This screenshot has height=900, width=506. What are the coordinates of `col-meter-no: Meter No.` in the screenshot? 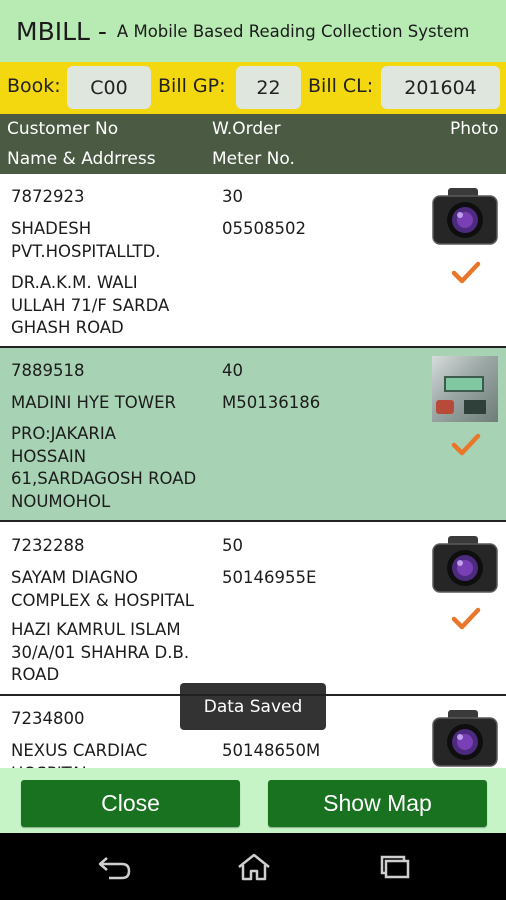 It's located at (253, 159).